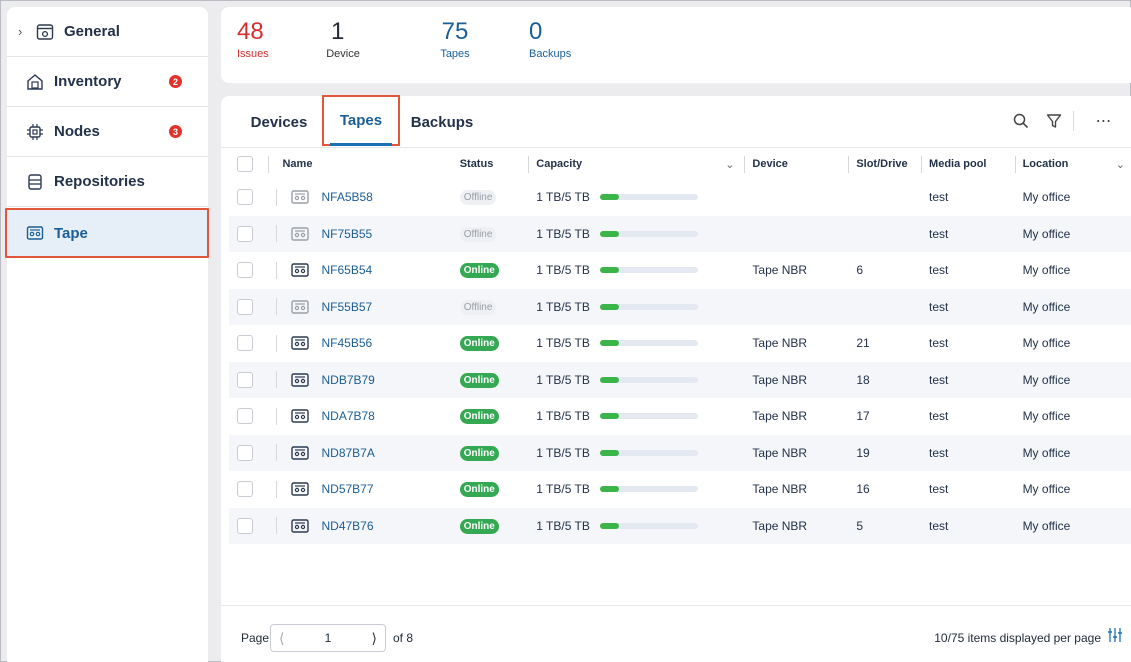 Image resolution: width=1131 pixels, height=662 pixels. Describe the element at coordinates (374, 638) in the screenshot. I see `next-page-icon: ⟩` at that location.